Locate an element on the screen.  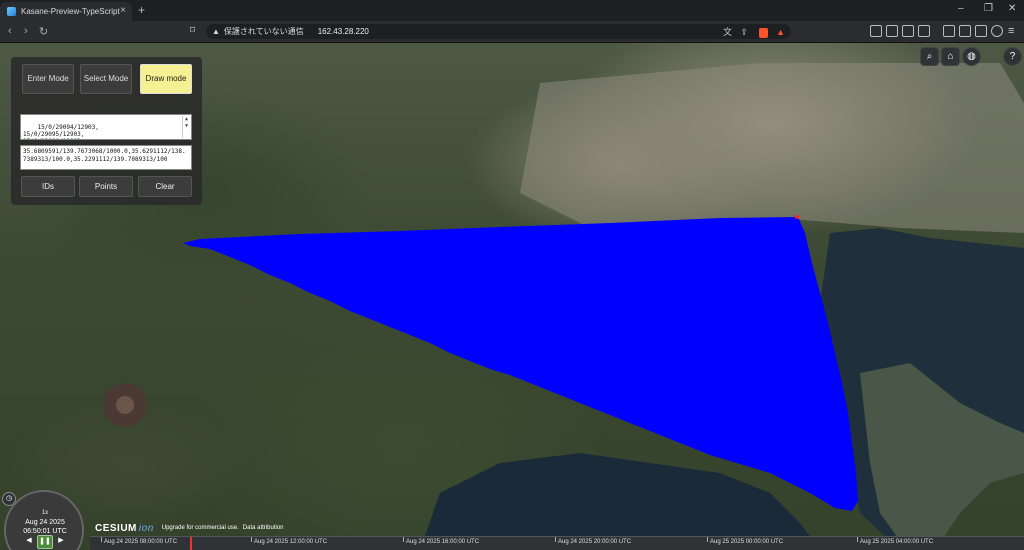
animation-widget: 1x Aug 24 2025 06:50:01 UTC ◀ ❚❚ ▶ is located at coordinates (45, 517).